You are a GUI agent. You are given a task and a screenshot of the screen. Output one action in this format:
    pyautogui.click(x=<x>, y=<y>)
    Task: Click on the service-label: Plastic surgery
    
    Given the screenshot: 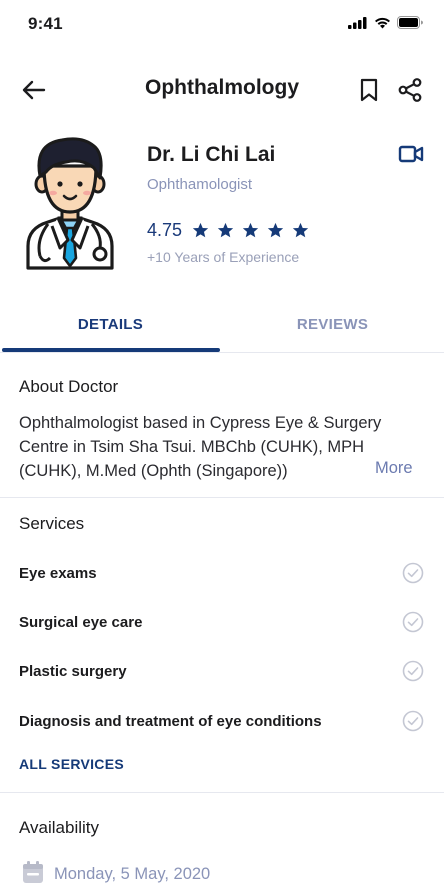 What is the action you would take?
    pyautogui.click(x=73, y=671)
    